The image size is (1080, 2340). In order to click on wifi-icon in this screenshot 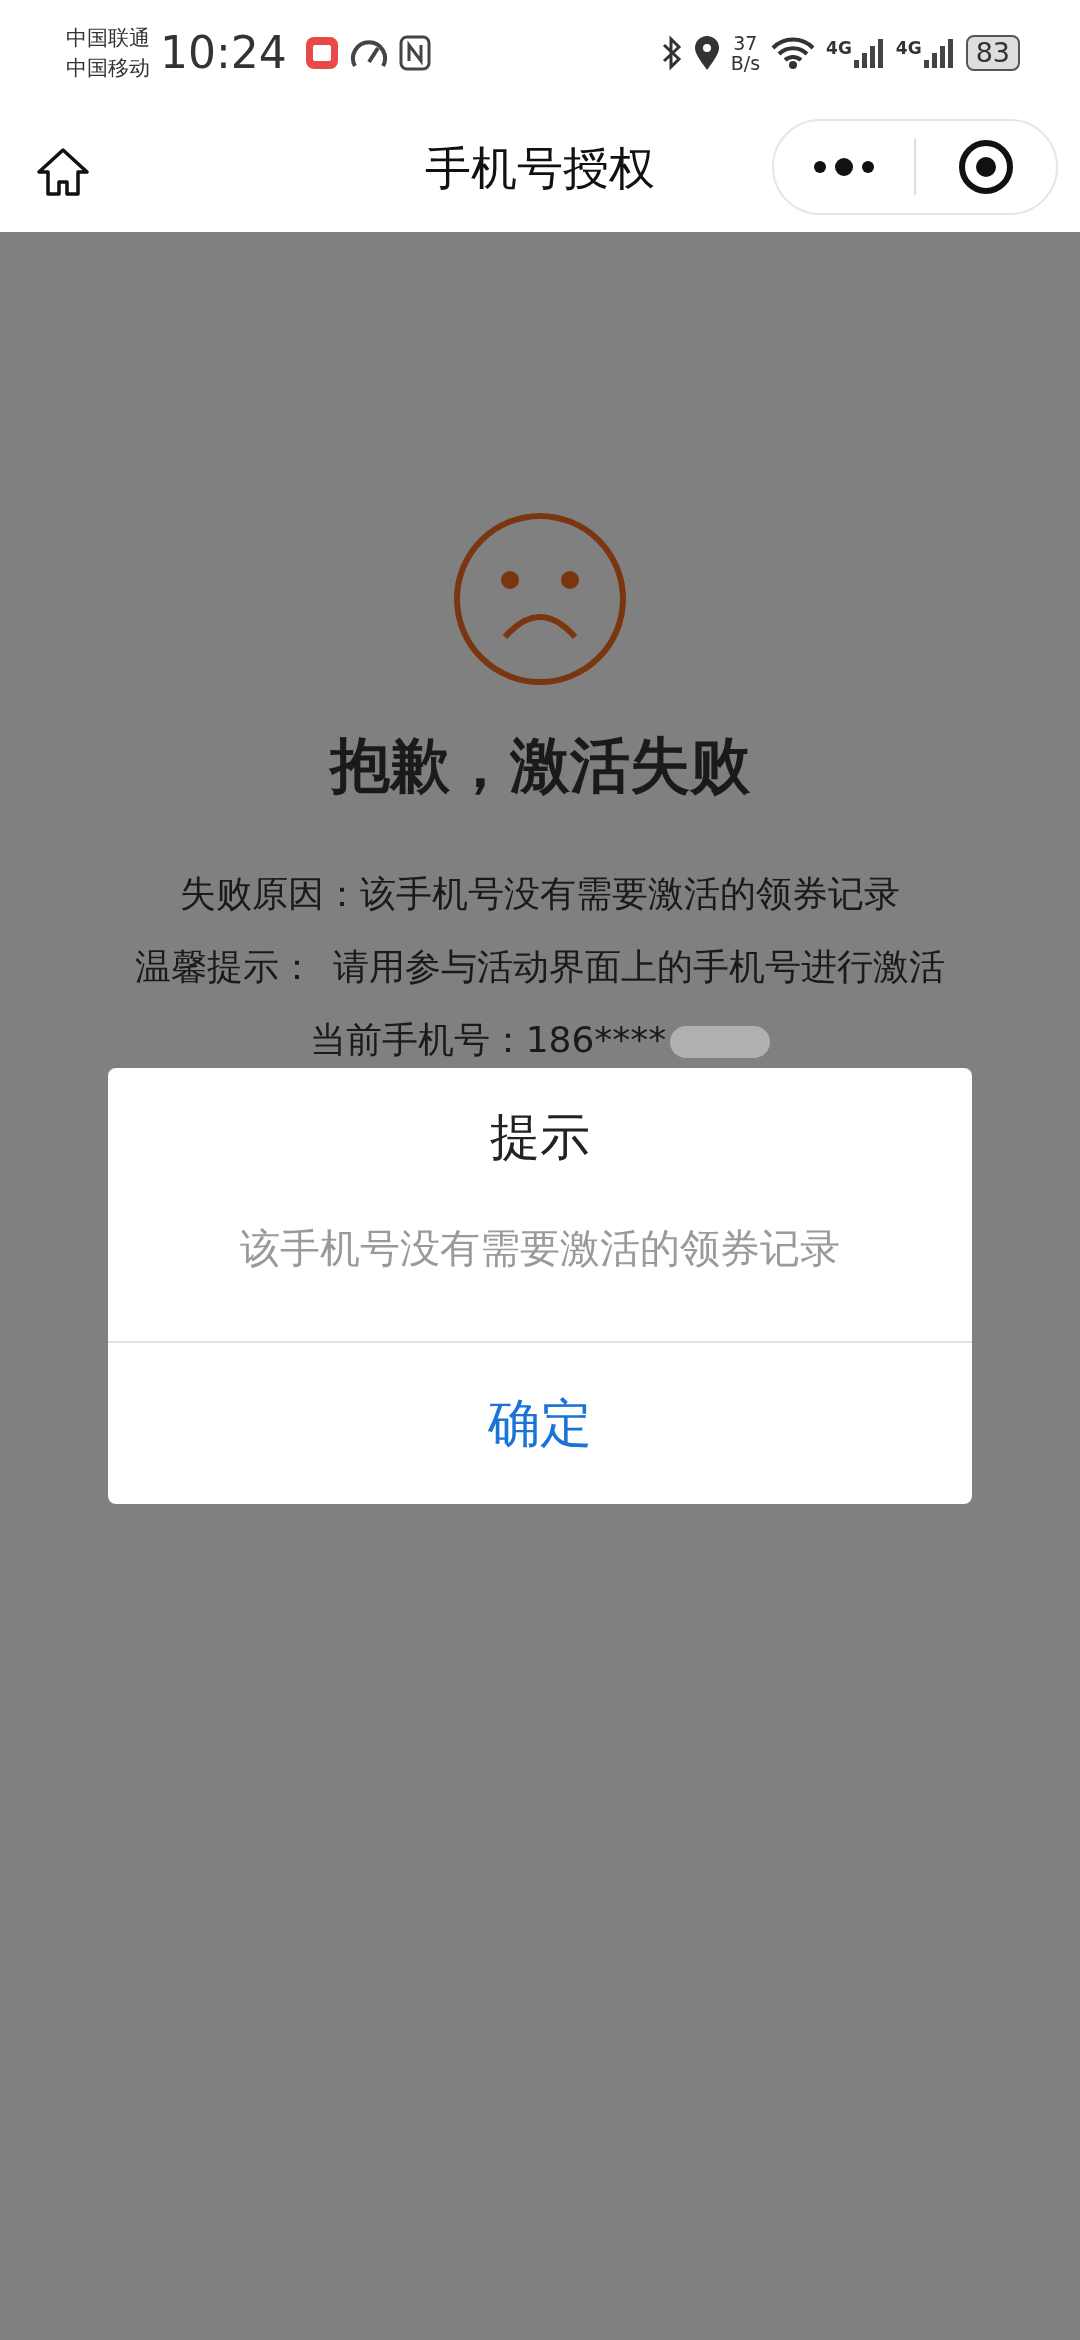, I will do `click(793, 52)`.